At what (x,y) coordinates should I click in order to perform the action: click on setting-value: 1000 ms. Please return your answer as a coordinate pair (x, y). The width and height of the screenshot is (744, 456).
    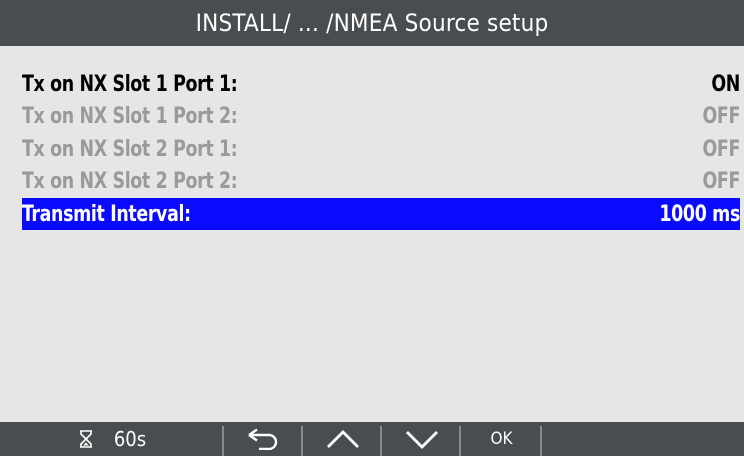
    Looking at the image, I should click on (699, 214).